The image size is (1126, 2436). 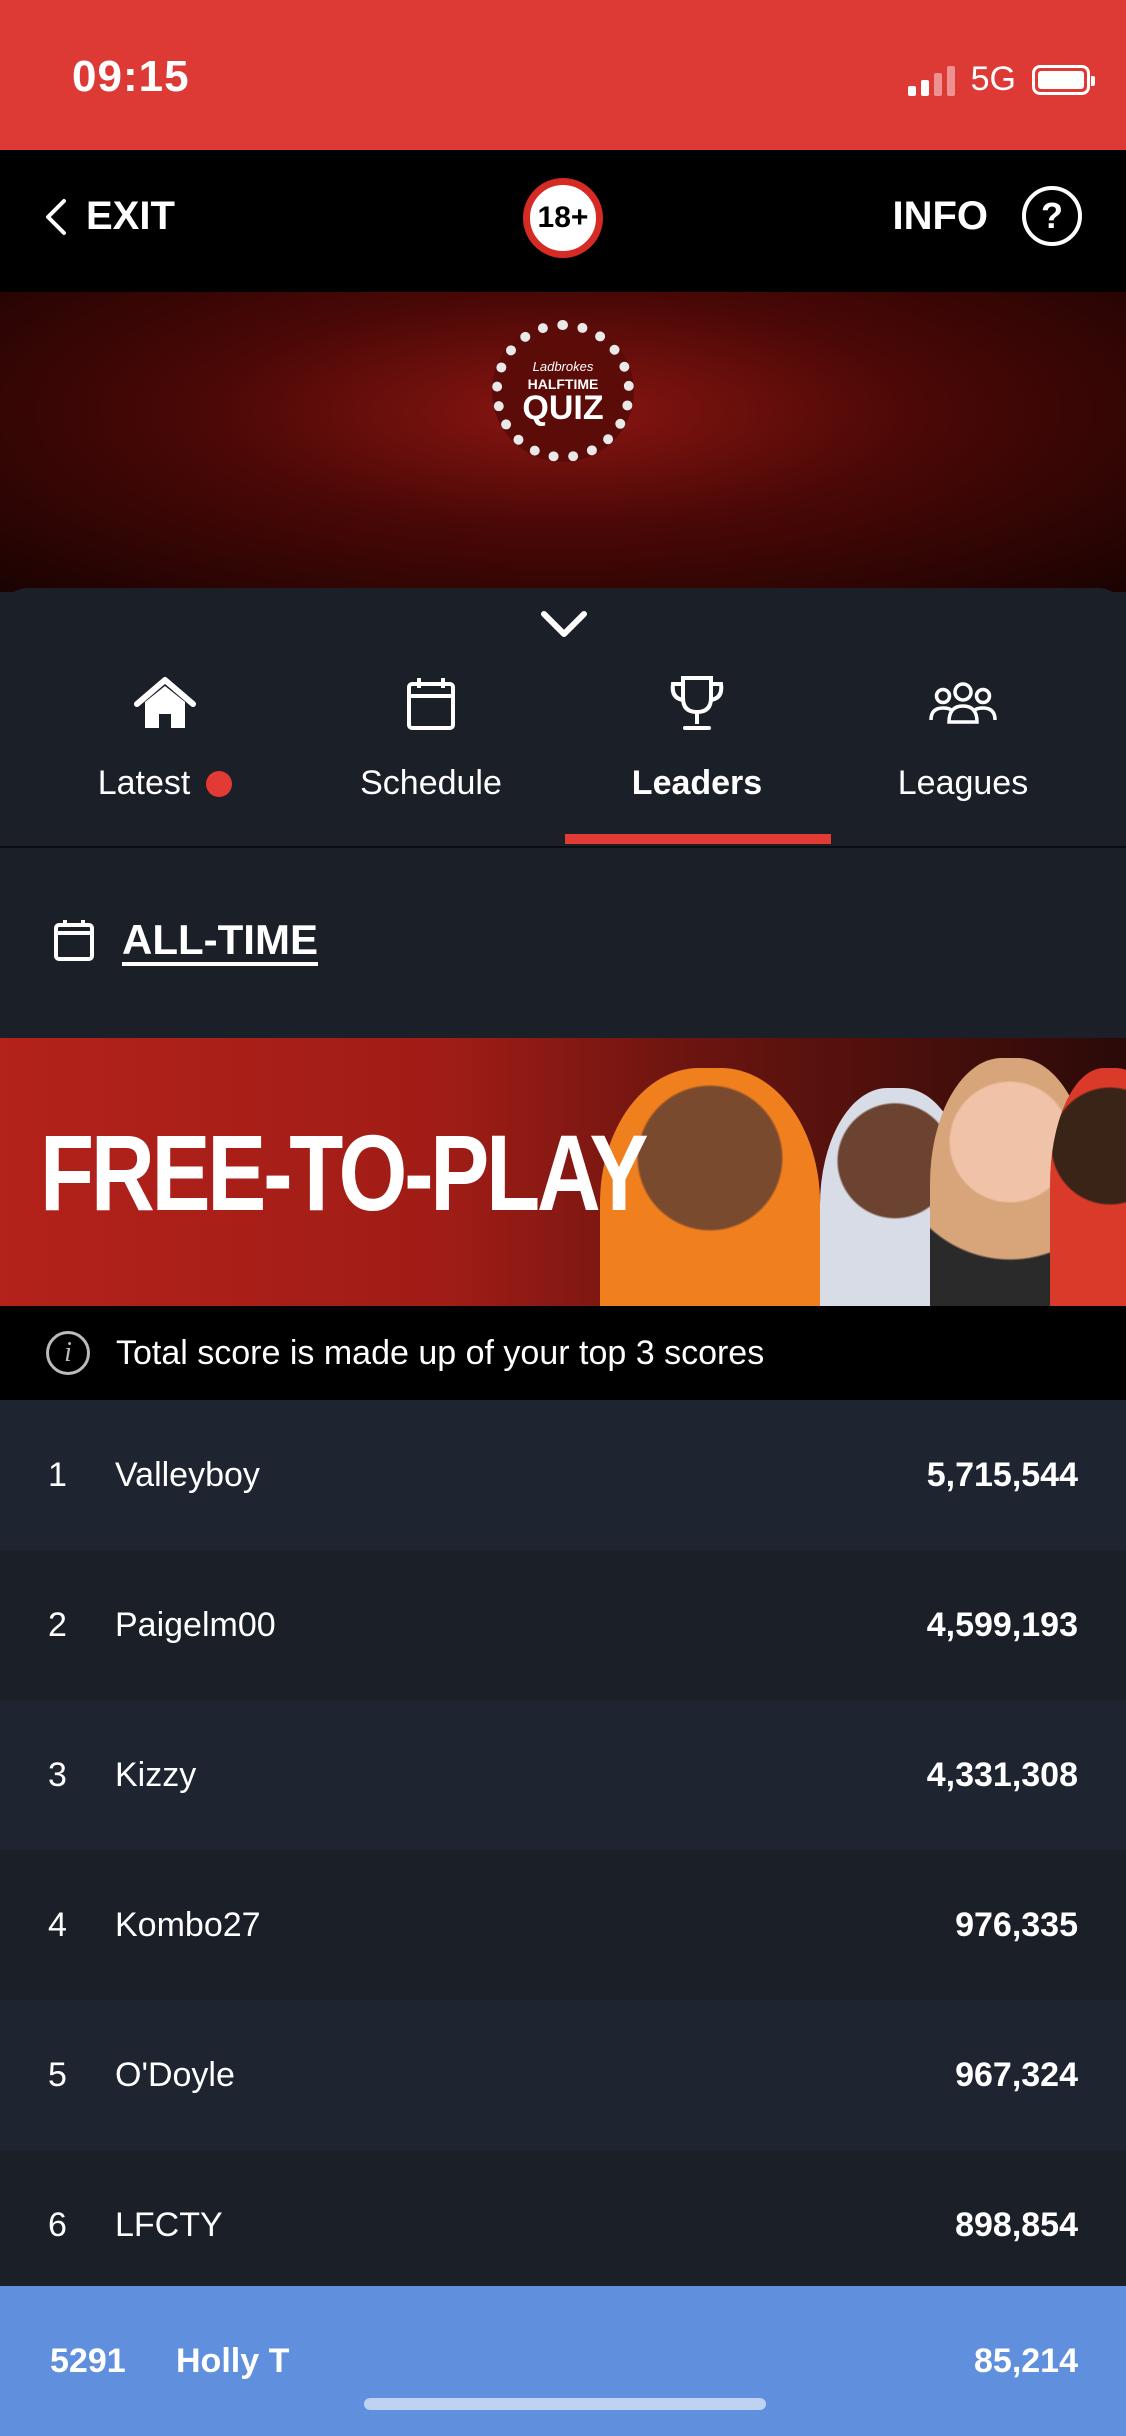 I want to click on tab-bar: Latest Schedule Leaders Leagues, so click(x=563, y=757).